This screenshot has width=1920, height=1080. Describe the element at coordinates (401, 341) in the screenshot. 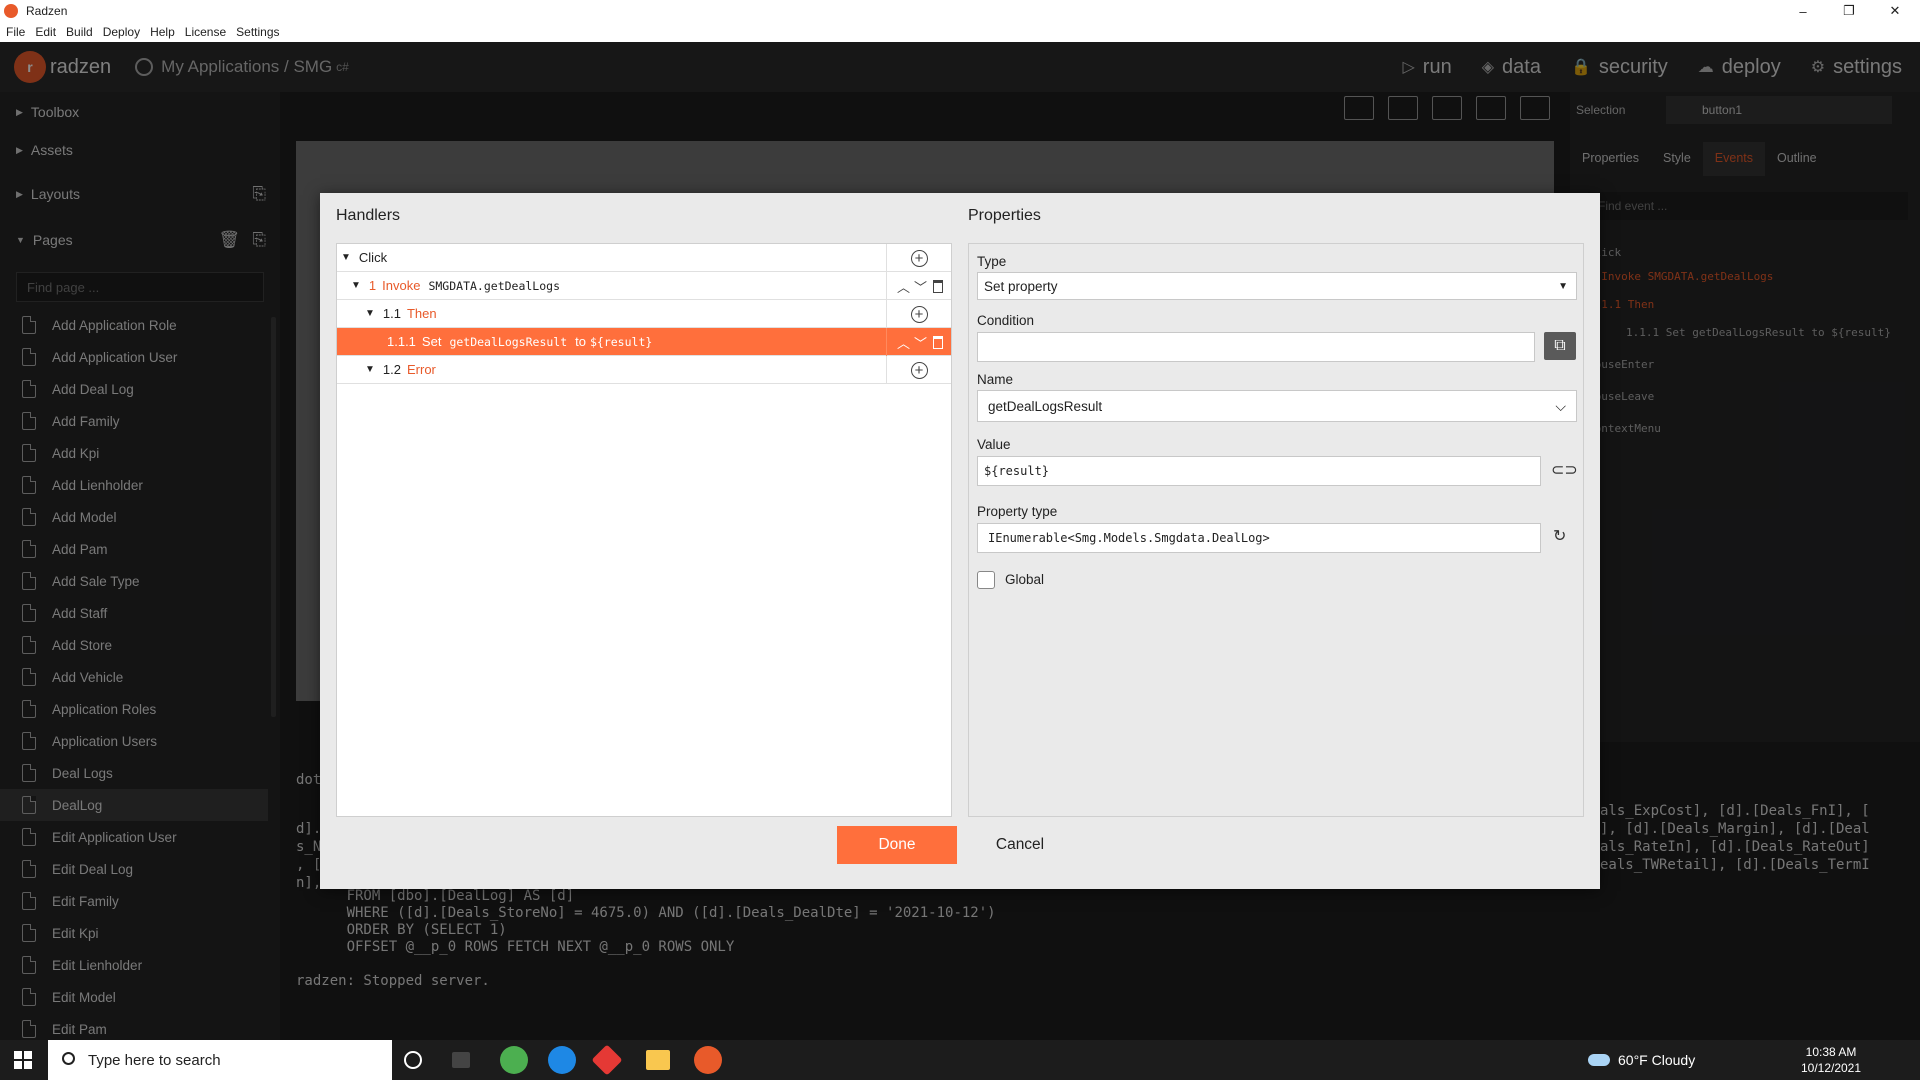

I see `action-number: 1.1.1` at that location.